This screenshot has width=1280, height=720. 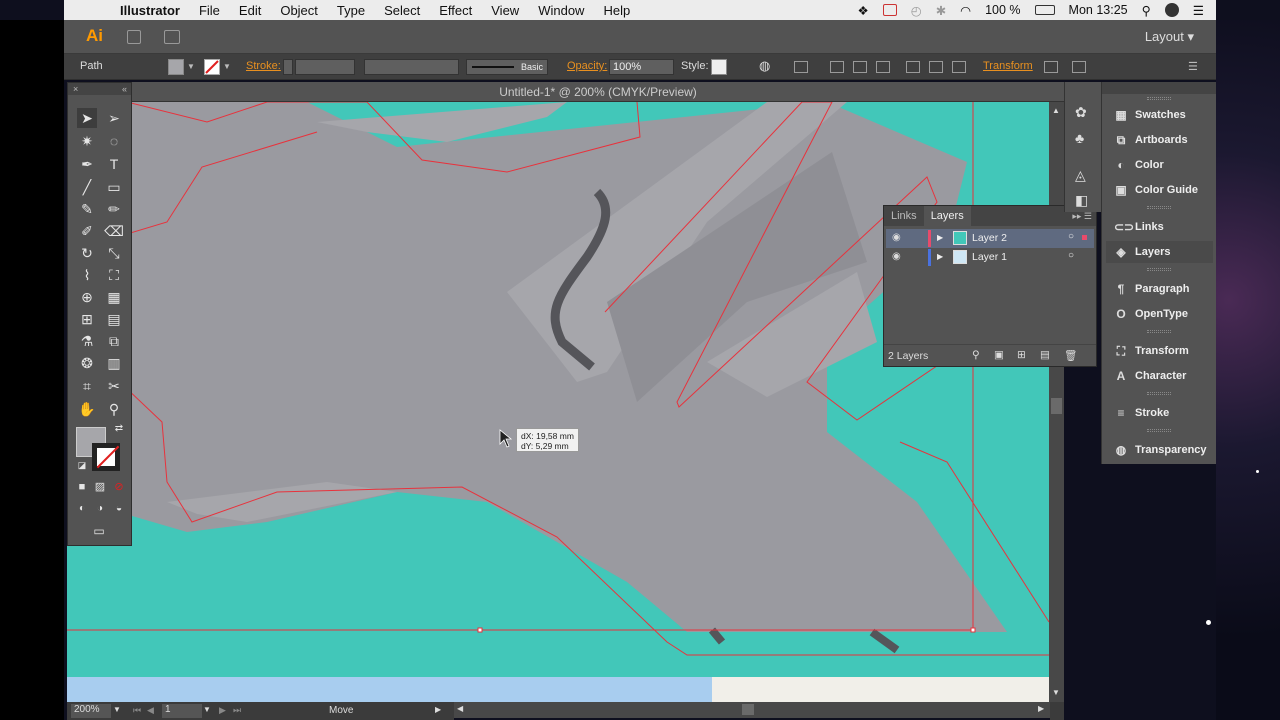 I want to click on new-layer-icon: ▤, so click(x=1045, y=355).